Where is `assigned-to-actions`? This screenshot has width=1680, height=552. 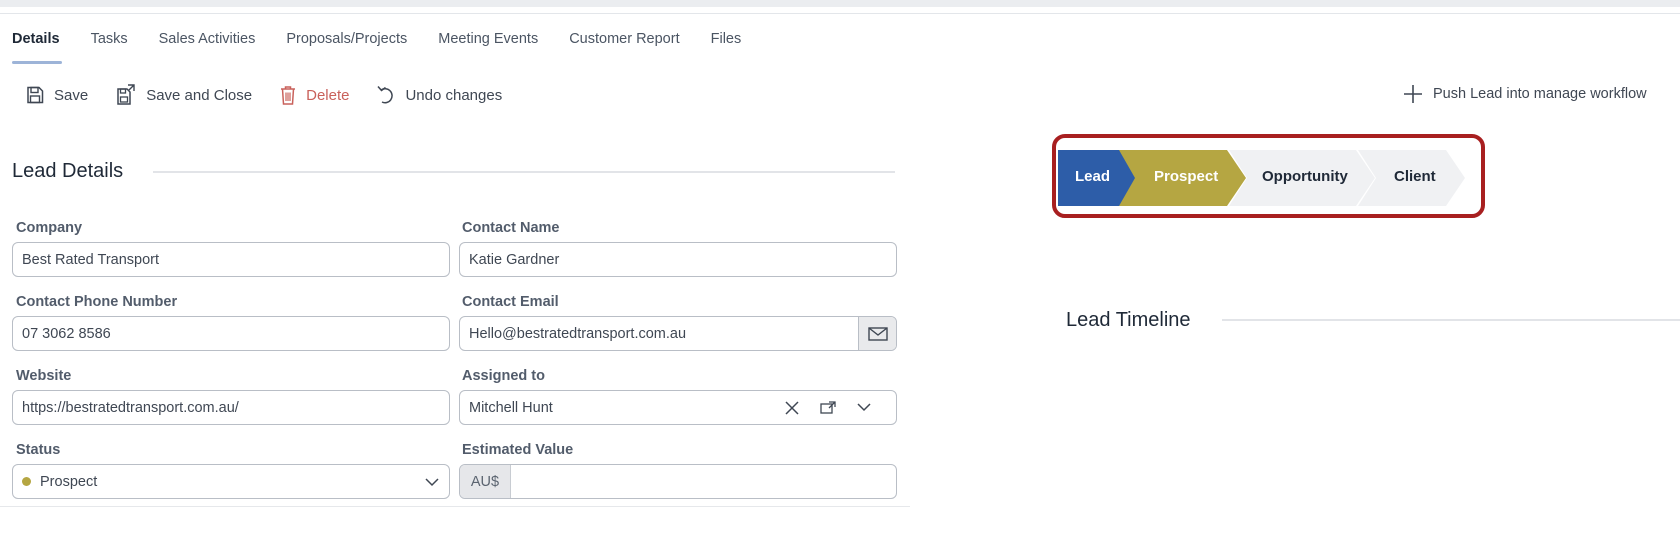 assigned-to-actions is located at coordinates (828, 407).